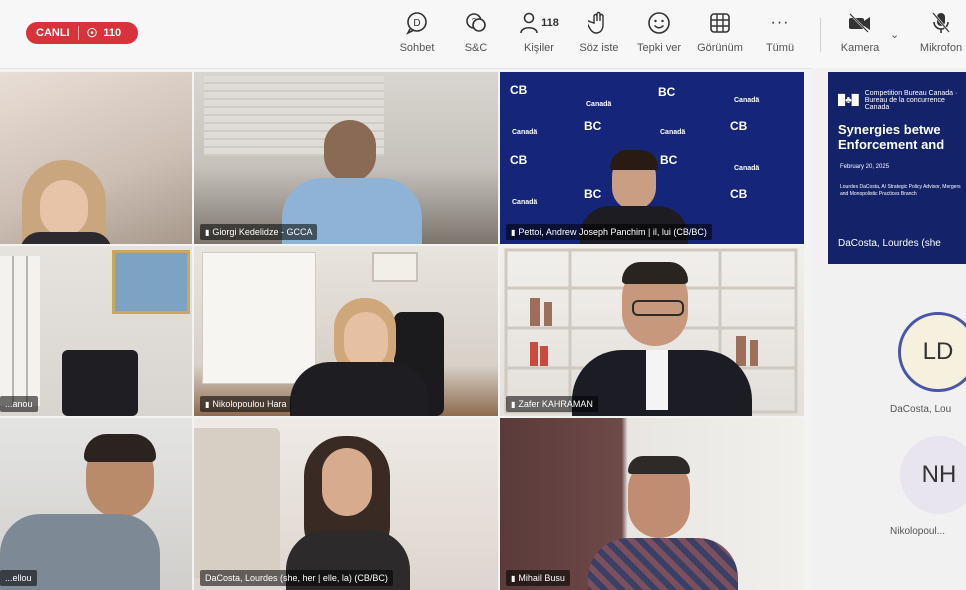  I want to click on video-tile-giorgi: ▮ Giorgi Kedelidze - GCCA, so click(346, 158).